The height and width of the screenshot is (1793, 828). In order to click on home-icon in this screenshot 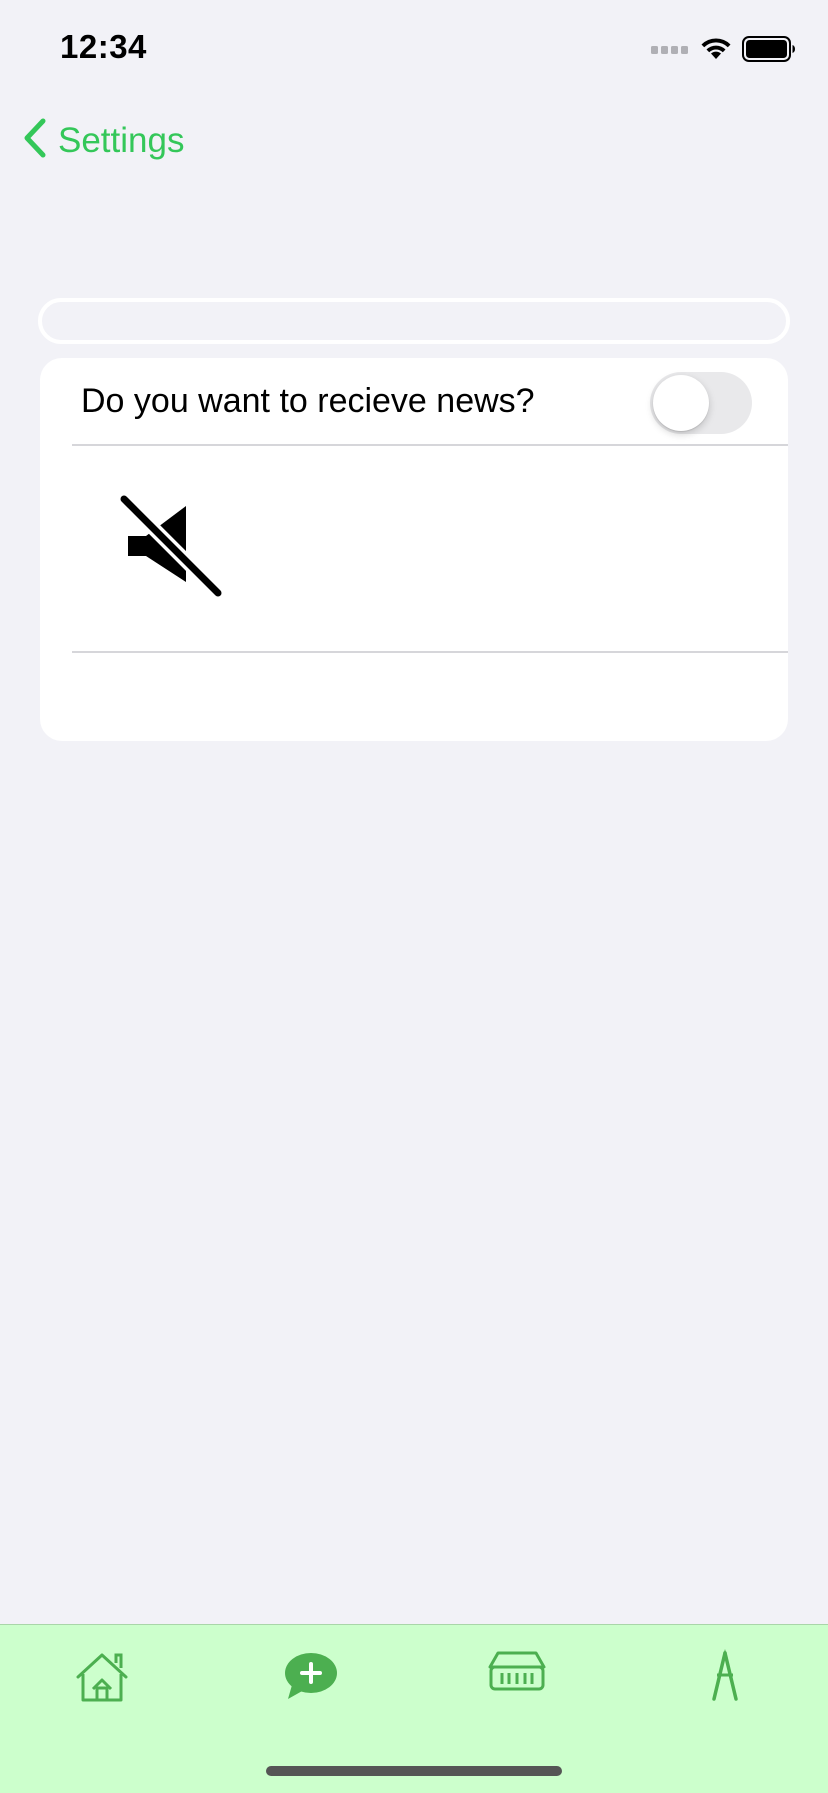, I will do `click(102, 1682)`.